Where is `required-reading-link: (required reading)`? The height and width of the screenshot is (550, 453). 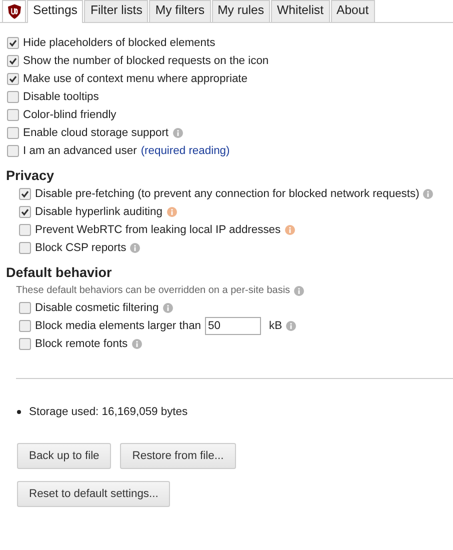 required-reading-link: (required reading) is located at coordinates (185, 151).